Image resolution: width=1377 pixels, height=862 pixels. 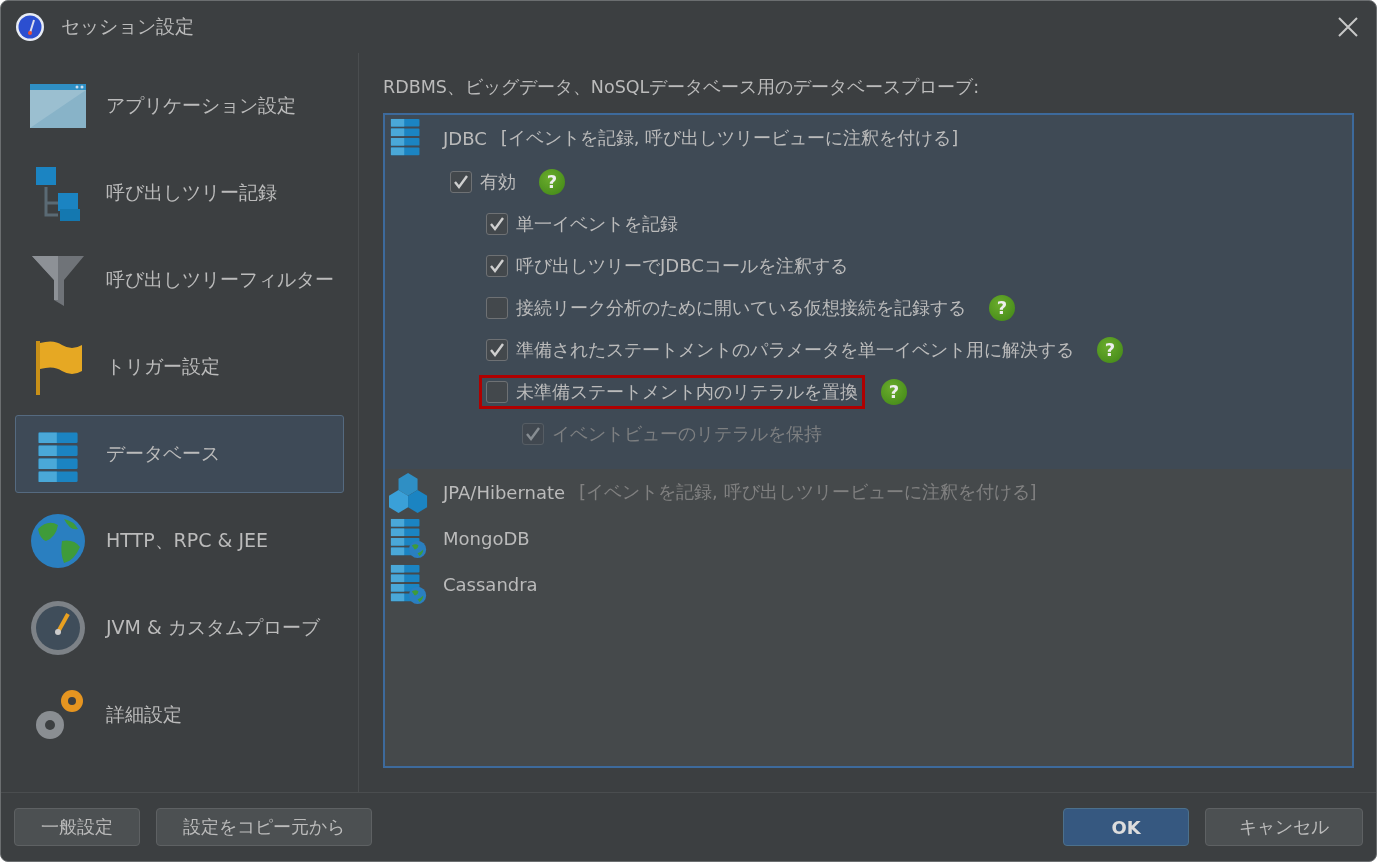 I want to click on ok-button: OK, so click(x=1126, y=827).